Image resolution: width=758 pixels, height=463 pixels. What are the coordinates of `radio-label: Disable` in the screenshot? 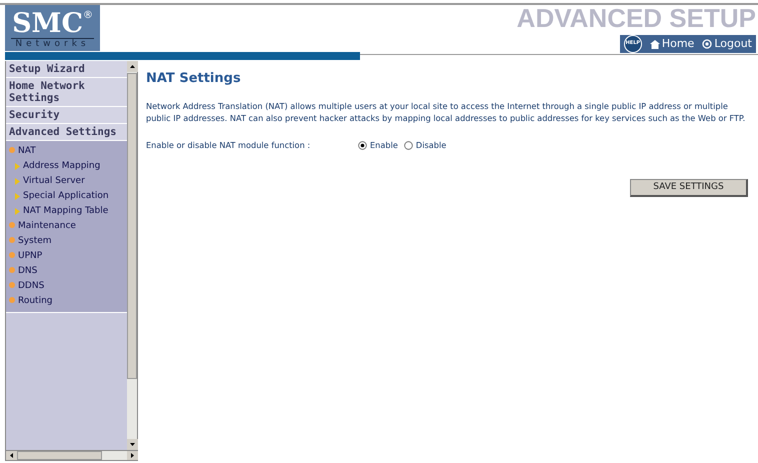 It's located at (431, 145).